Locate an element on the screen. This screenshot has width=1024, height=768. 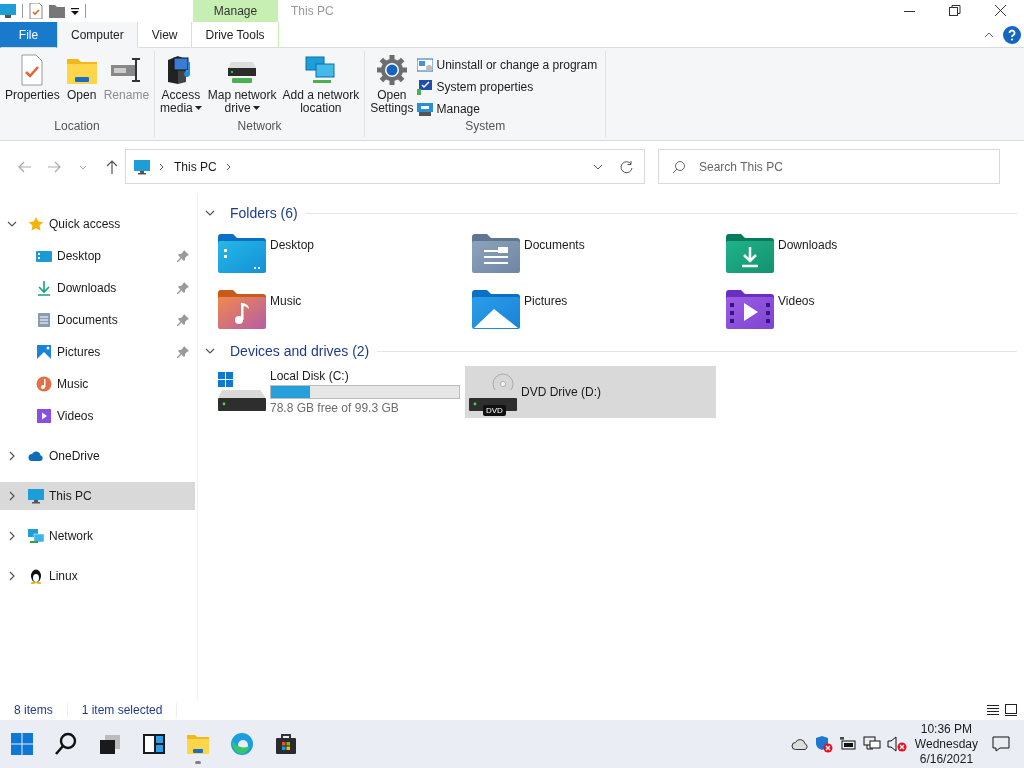
store-icon is located at coordinates (286, 744).